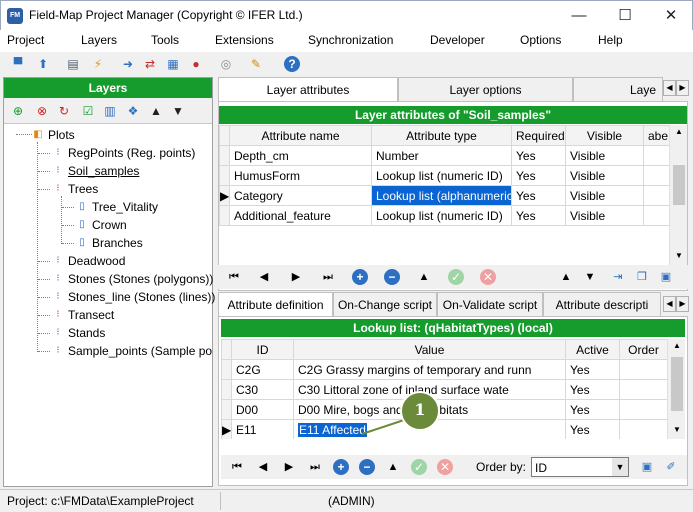 The image size is (693, 512). I want to click on callout-annotation, so click(400, 413).